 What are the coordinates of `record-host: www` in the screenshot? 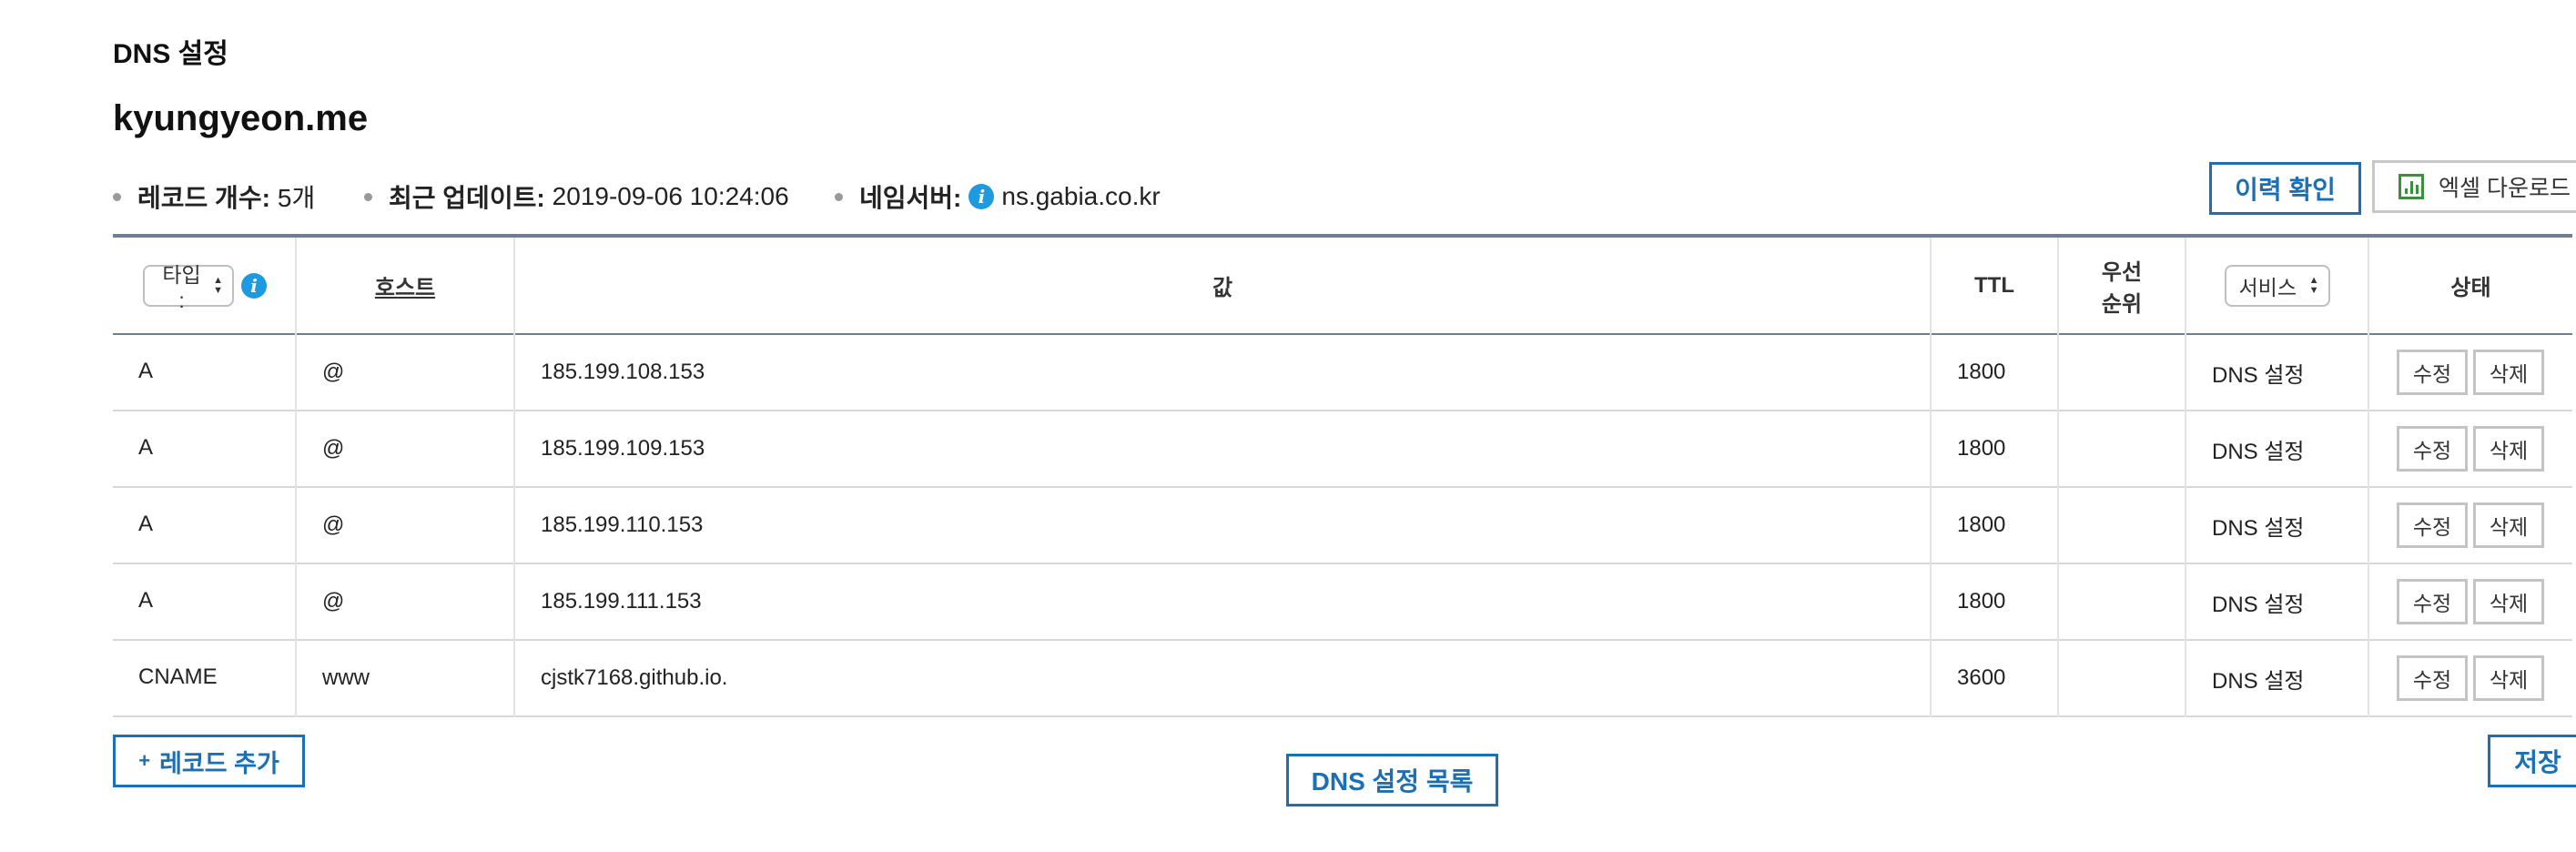 It's located at (405, 678).